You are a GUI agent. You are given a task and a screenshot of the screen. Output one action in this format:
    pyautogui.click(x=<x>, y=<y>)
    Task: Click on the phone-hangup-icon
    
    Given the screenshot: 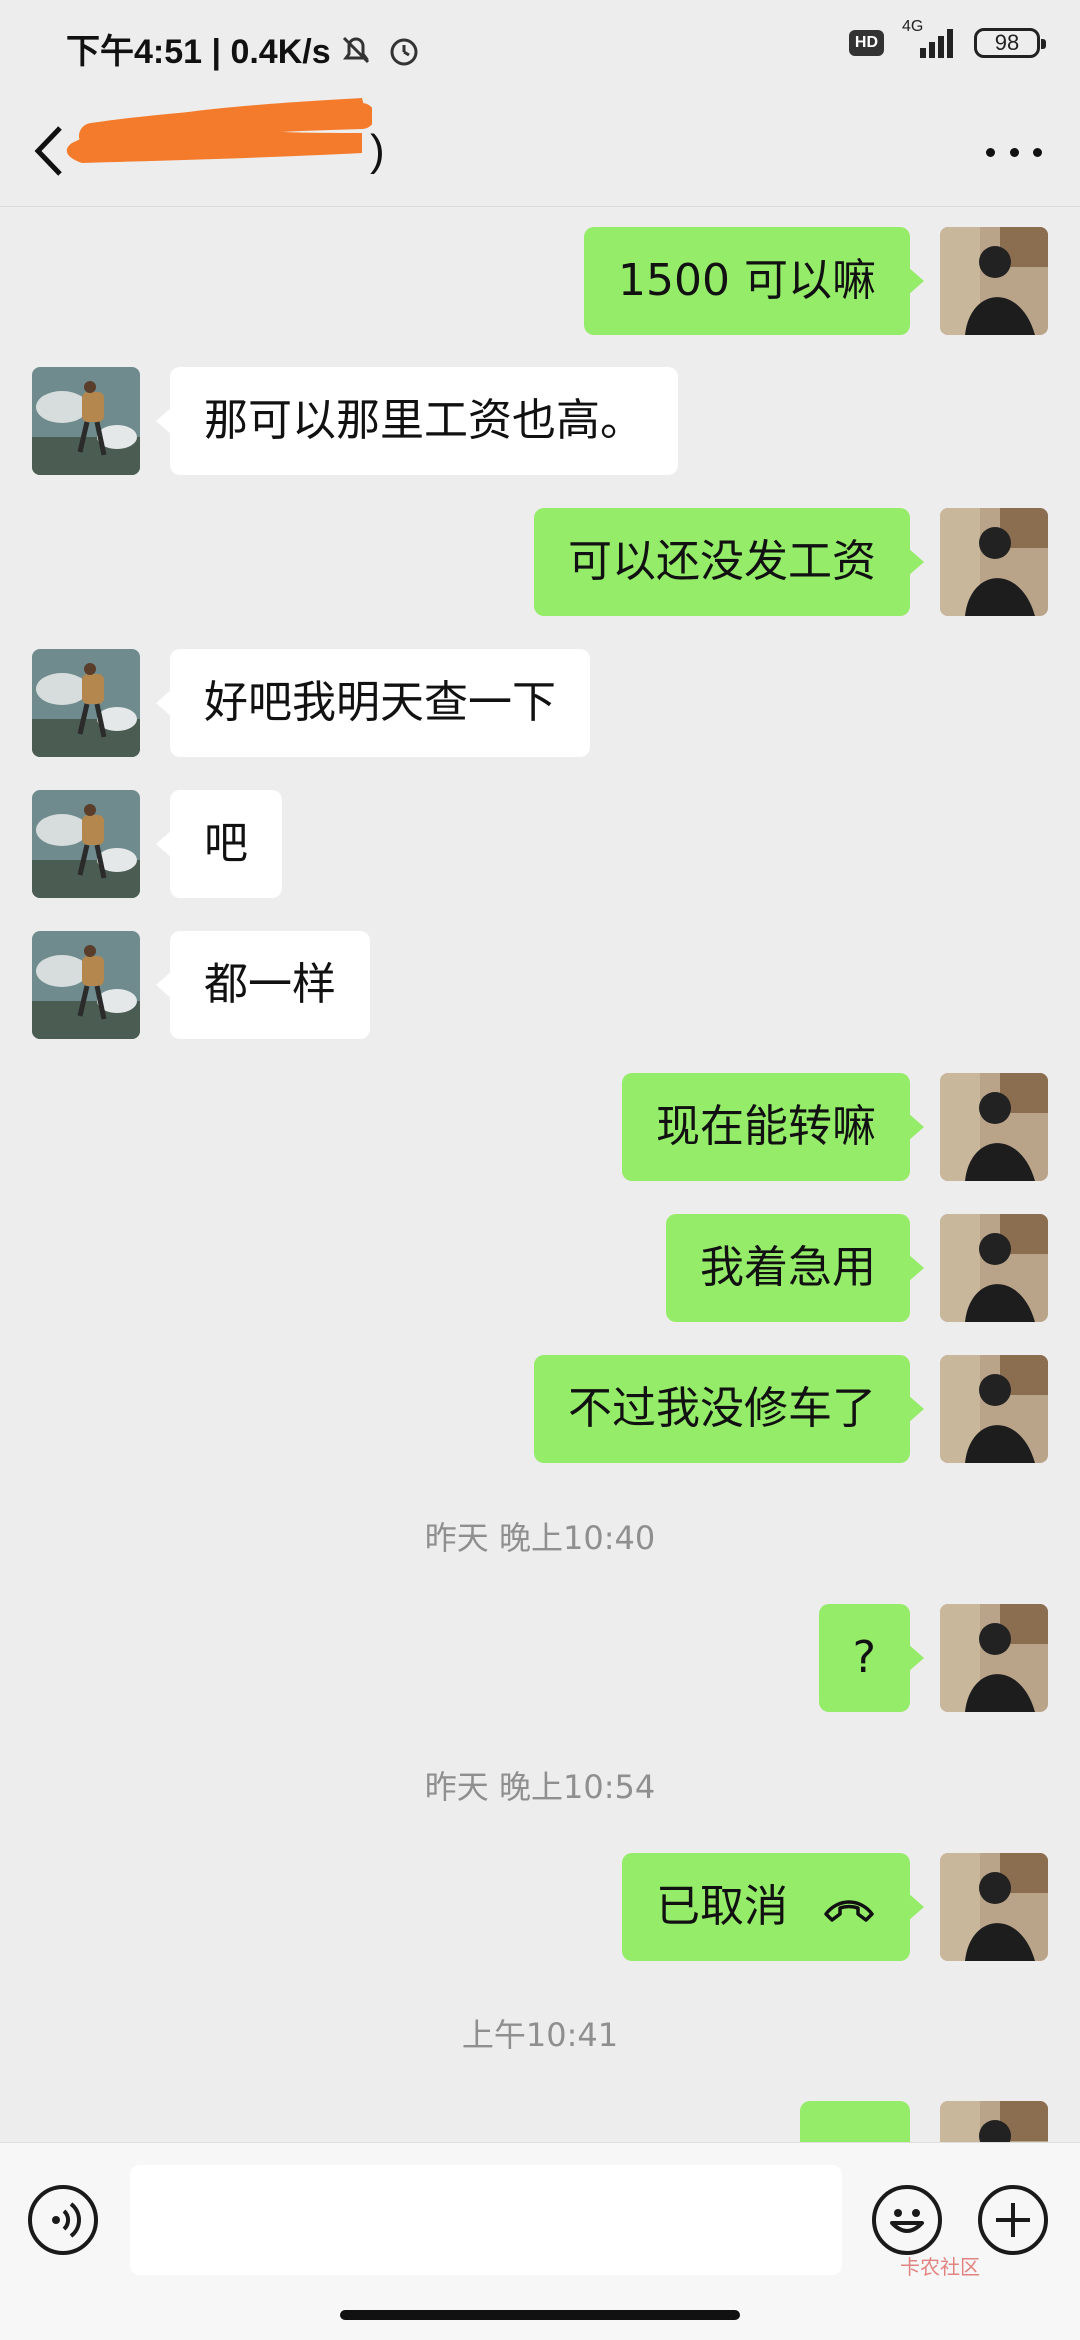 What is the action you would take?
    pyautogui.click(x=849, y=1911)
    